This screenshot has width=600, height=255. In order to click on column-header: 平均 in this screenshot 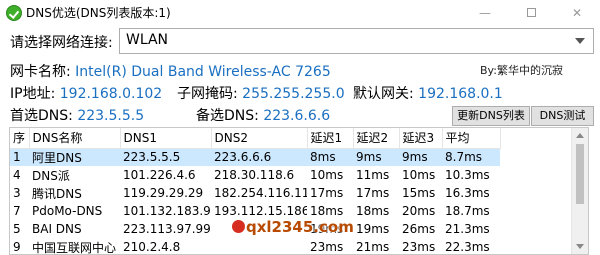, I will do `click(471, 138)`.